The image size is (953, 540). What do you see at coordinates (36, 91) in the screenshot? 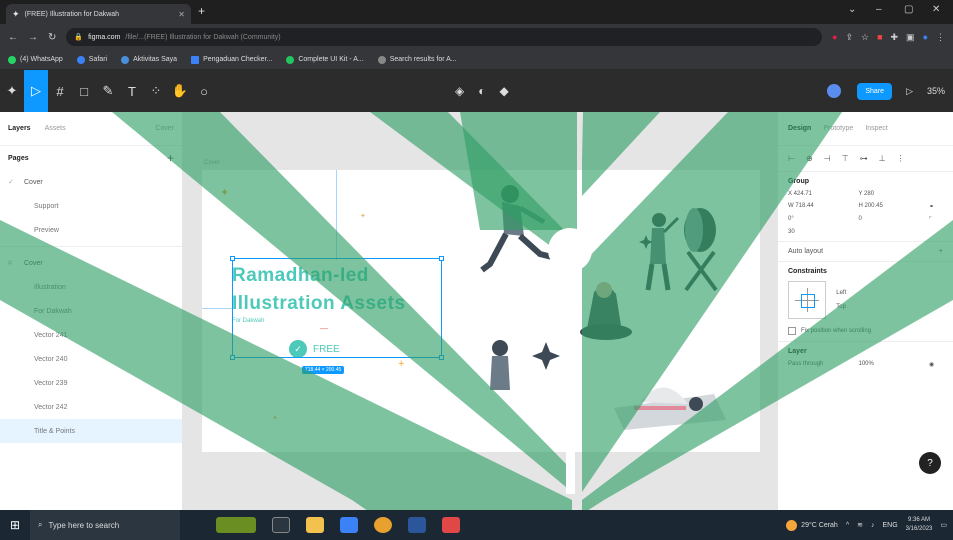
I see `move-tool-icon: ▷` at bounding box center [36, 91].